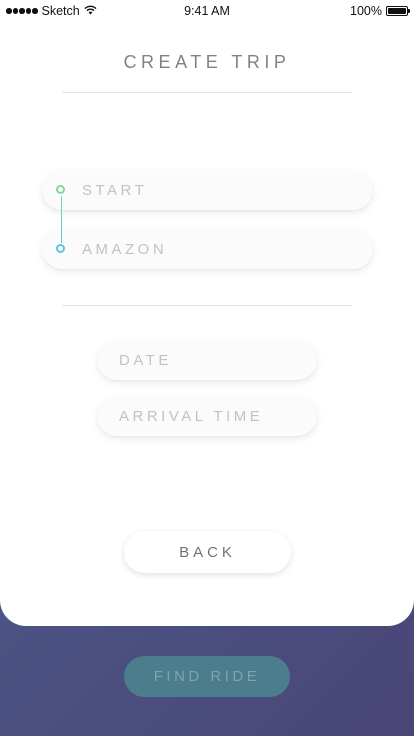 The height and width of the screenshot is (736, 414). Describe the element at coordinates (207, 305) in the screenshot. I see `section-divider` at that location.